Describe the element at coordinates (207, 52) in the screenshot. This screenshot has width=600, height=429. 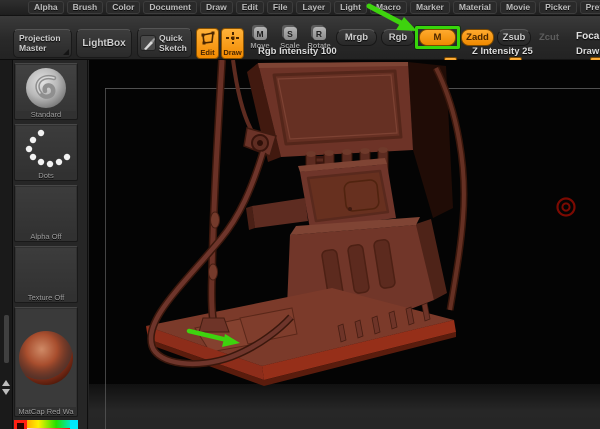
I see `edit-label: Edit` at that location.